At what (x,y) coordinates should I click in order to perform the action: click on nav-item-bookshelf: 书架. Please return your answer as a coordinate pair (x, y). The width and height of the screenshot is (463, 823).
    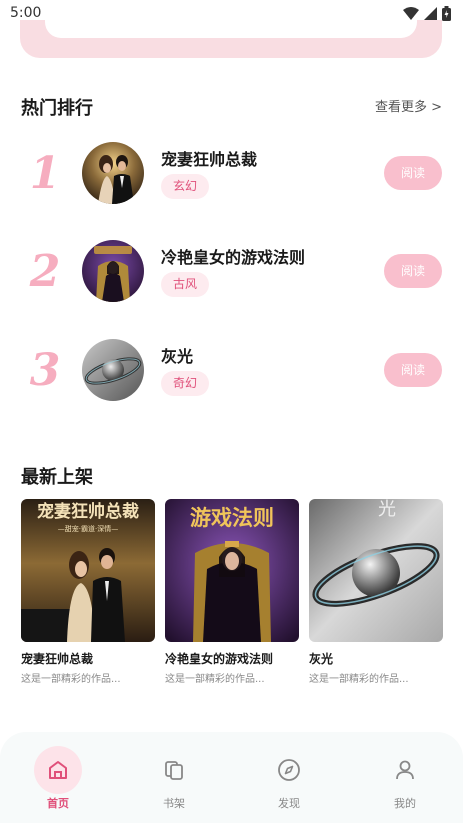
    Looking at the image, I should click on (174, 781).